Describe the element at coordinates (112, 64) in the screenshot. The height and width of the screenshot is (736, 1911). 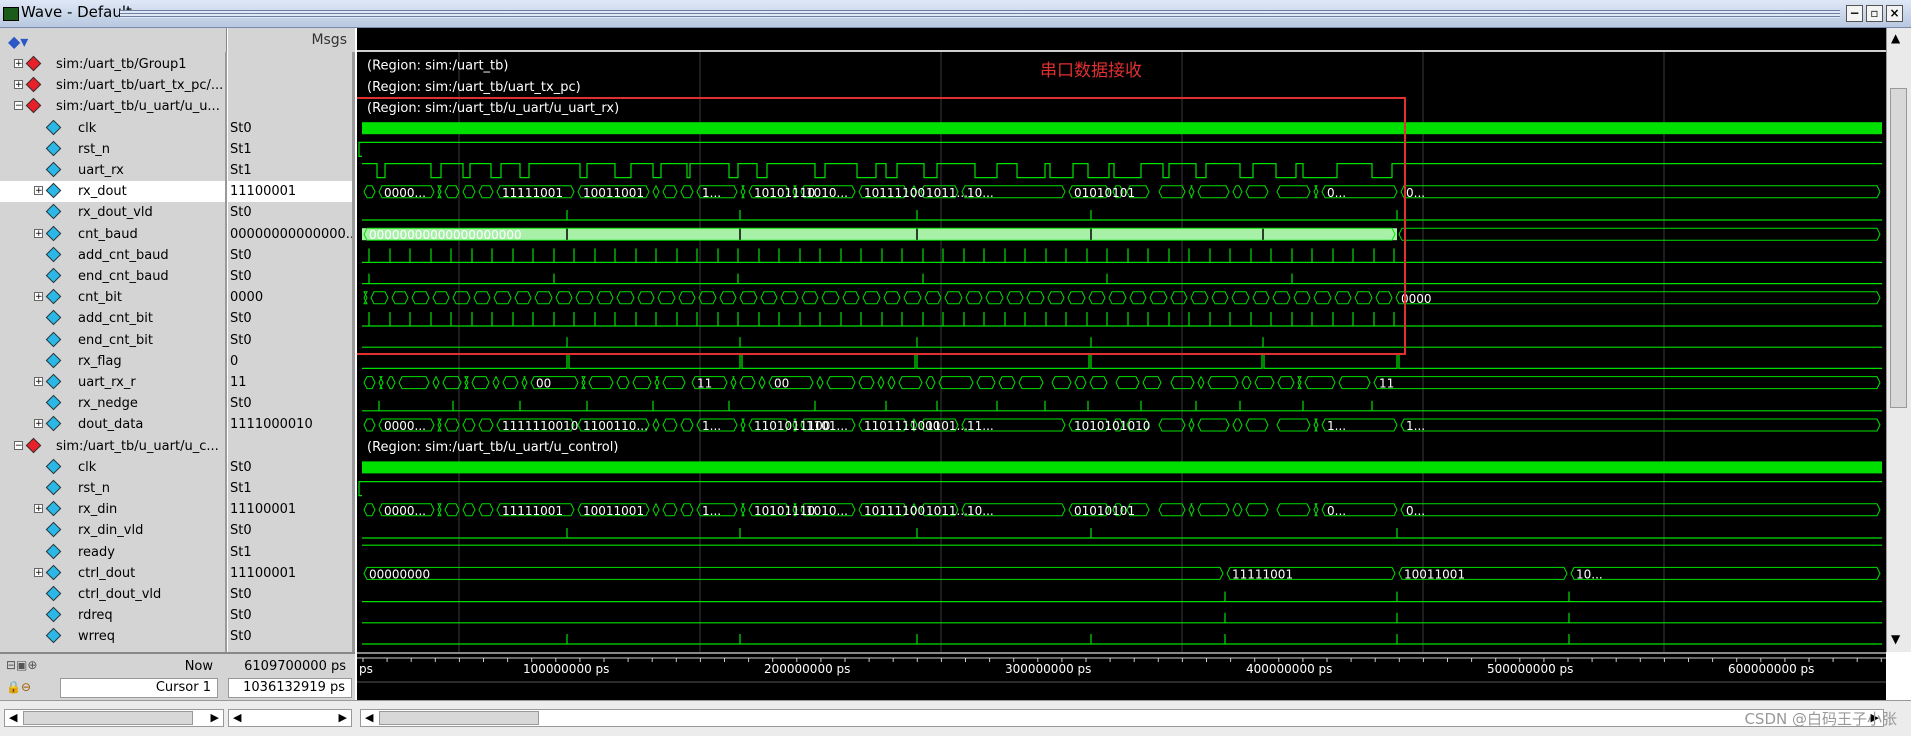
I see `signal-row: + sim:/uart_tb/Group1` at that location.